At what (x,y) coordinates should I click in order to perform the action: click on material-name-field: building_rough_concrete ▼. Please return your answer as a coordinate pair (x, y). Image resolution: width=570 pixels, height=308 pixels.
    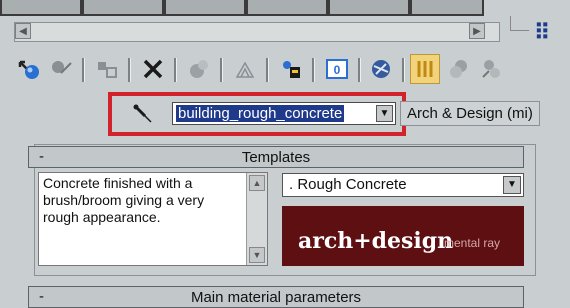
    Looking at the image, I should click on (284, 113).